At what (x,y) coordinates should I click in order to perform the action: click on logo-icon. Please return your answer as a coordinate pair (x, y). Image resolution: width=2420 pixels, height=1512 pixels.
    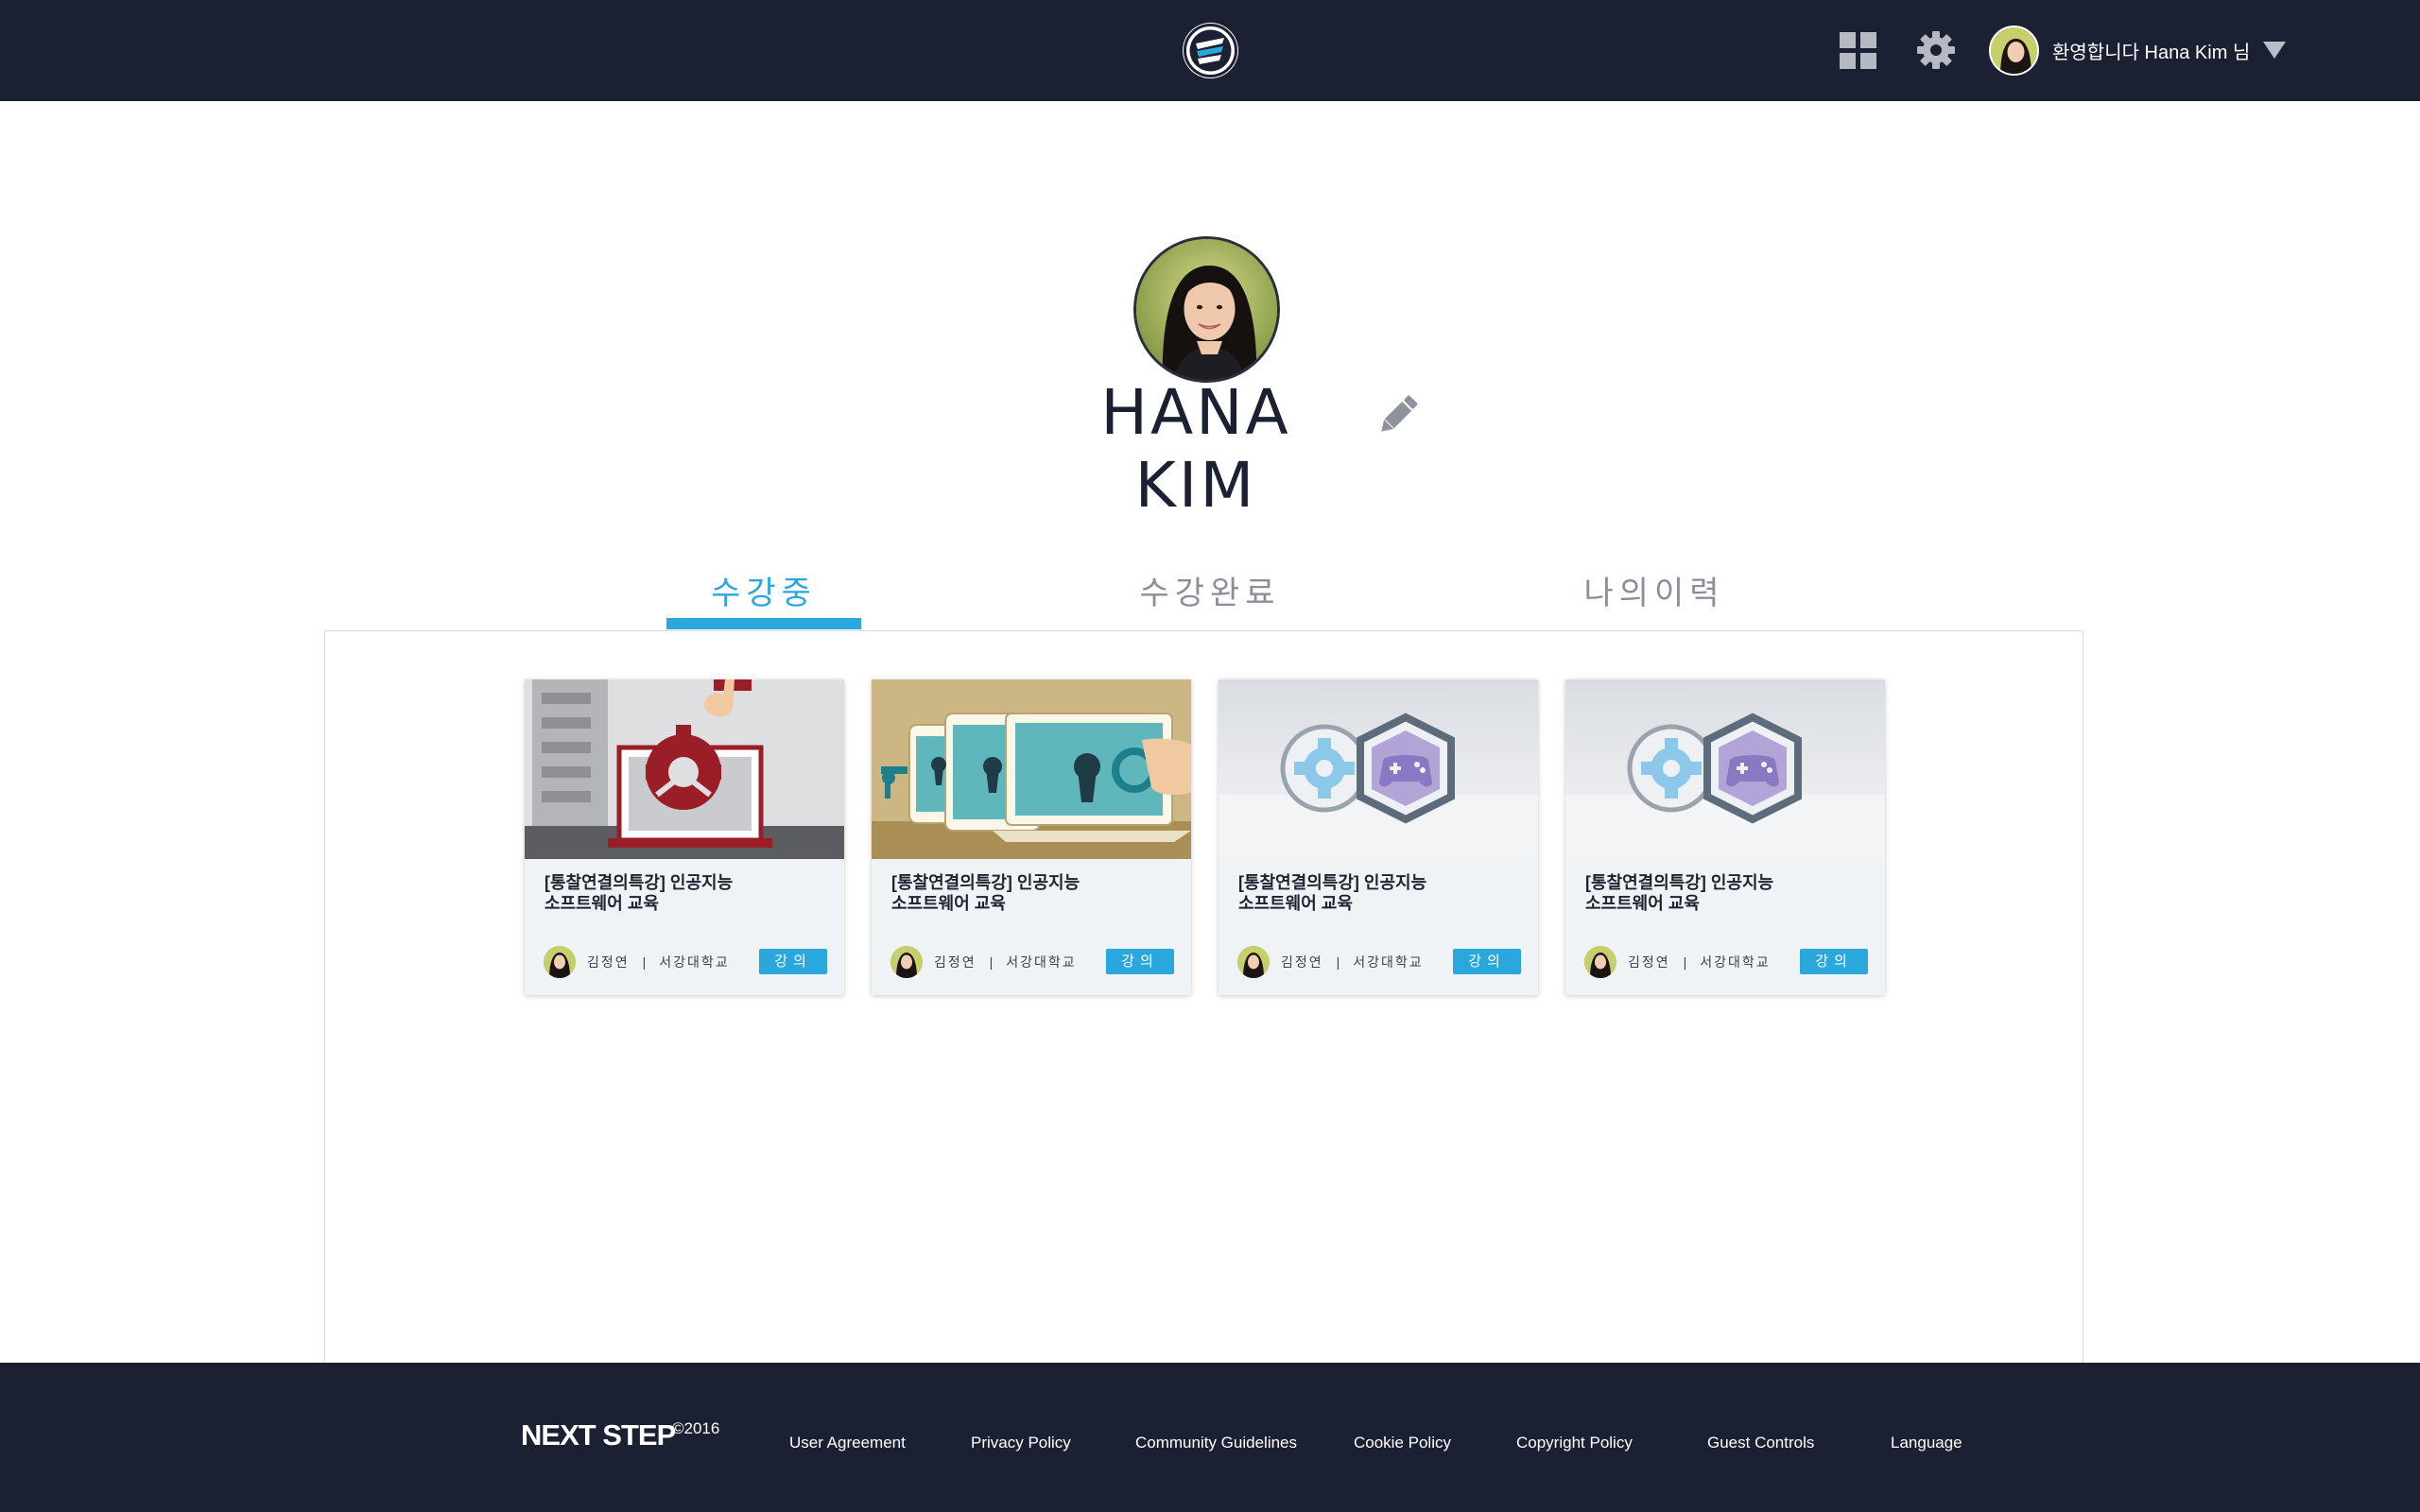
    Looking at the image, I should click on (1210, 50).